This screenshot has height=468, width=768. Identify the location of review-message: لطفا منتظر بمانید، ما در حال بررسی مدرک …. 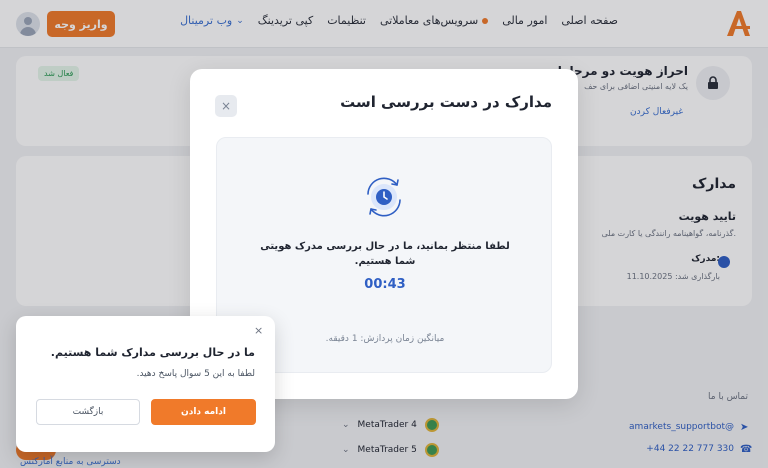
(385, 254).